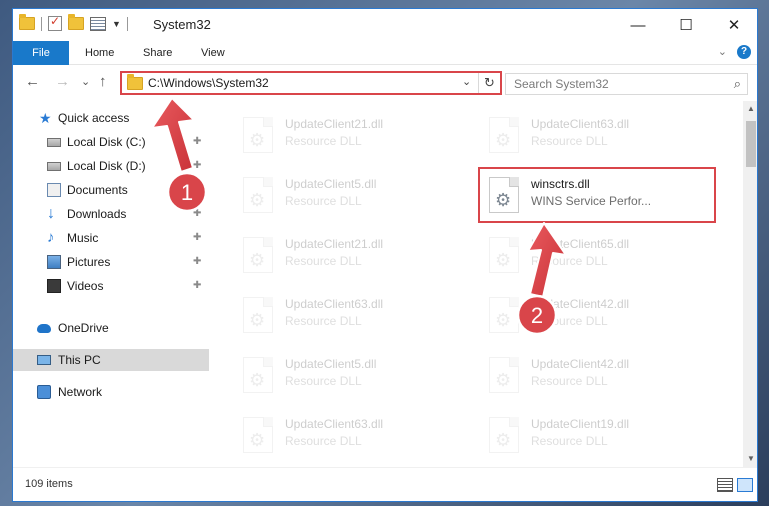 This screenshot has width=769, height=506. Describe the element at coordinates (311, 83) in the screenshot. I see `address-bar: C:\Windows\System32 ⌄ ↻` at that location.